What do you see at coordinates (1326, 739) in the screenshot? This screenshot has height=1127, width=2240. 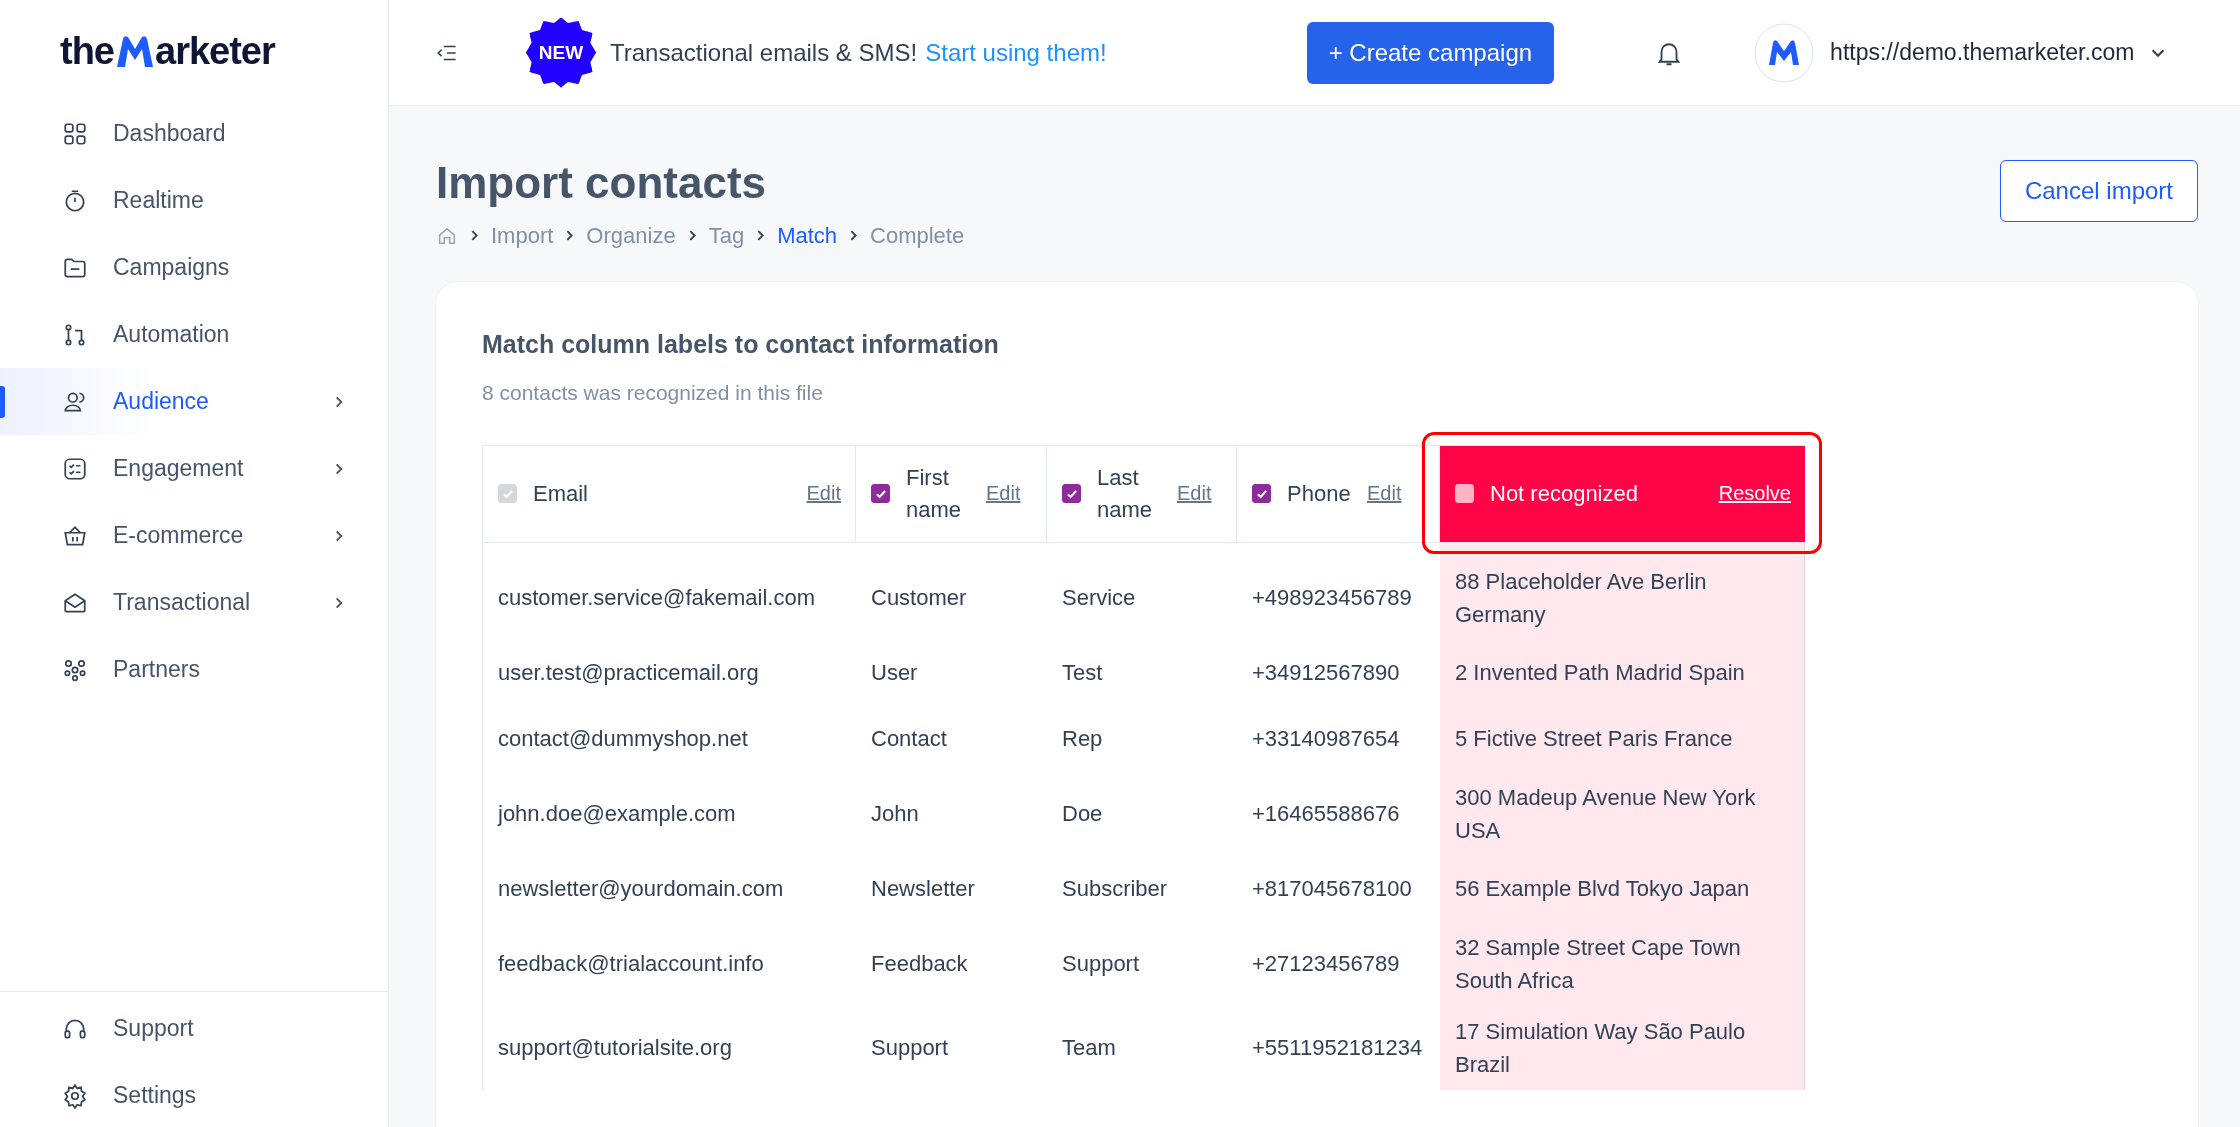 I see `table-cell-text: +33140987654` at bounding box center [1326, 739].